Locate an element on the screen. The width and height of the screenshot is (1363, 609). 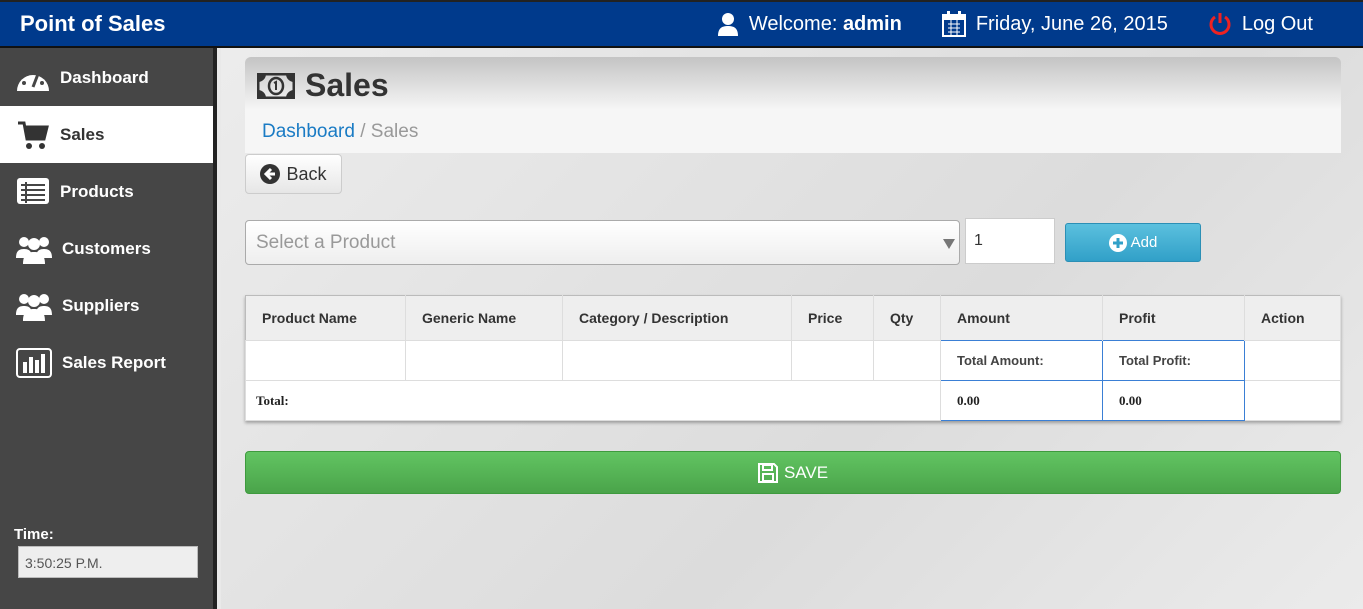
col-generic-name: Generic Name is located at coordinates (484, 318).